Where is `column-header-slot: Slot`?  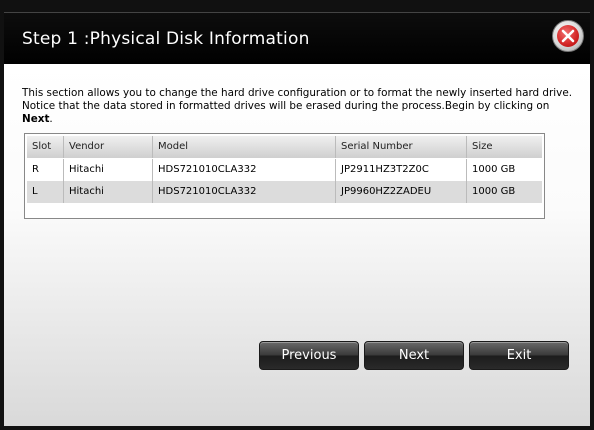
column-header-slot: Slot is located at coordinates (45, 147).